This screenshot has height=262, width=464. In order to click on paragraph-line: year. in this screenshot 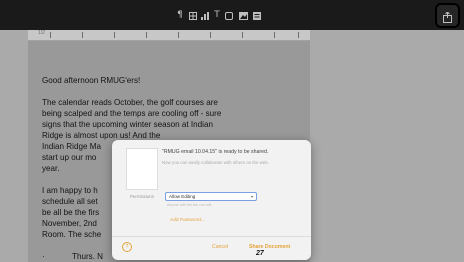, I will do `click(51, 168)`.